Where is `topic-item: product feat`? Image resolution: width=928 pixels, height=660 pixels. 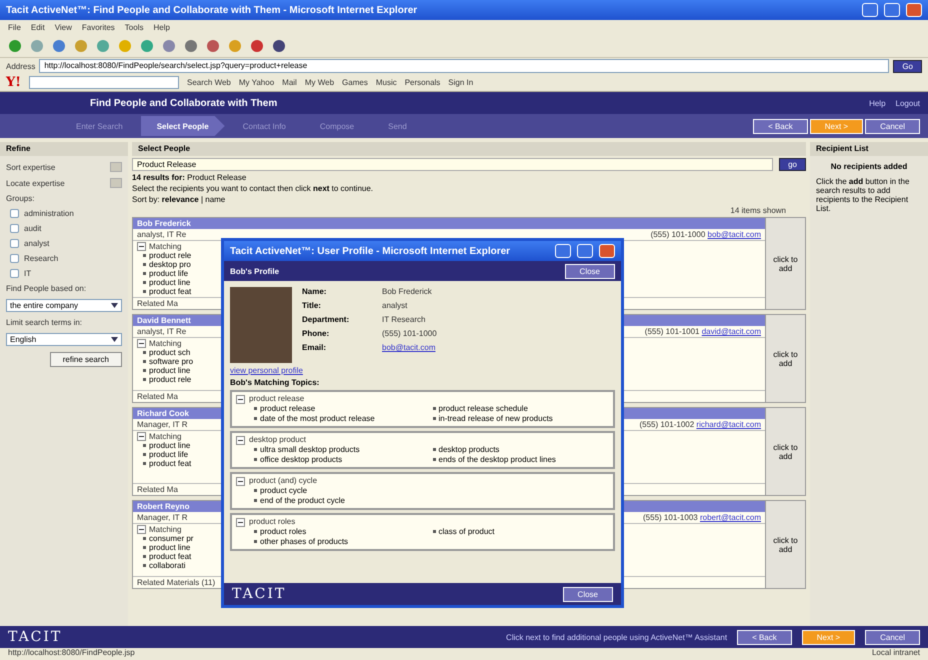 topic-item: product feat is located at coordinates (164, 291).